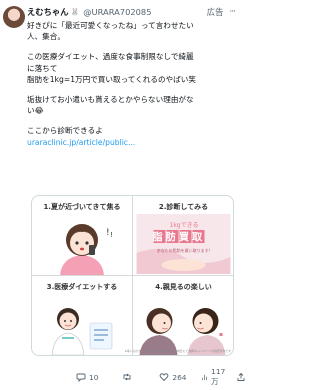 The width and height of the screenshot is (320, 390). What do you see at coordinates (218, 376) in the screenshot?
I see `view-count: 117万` at bounding box center [218, 376].